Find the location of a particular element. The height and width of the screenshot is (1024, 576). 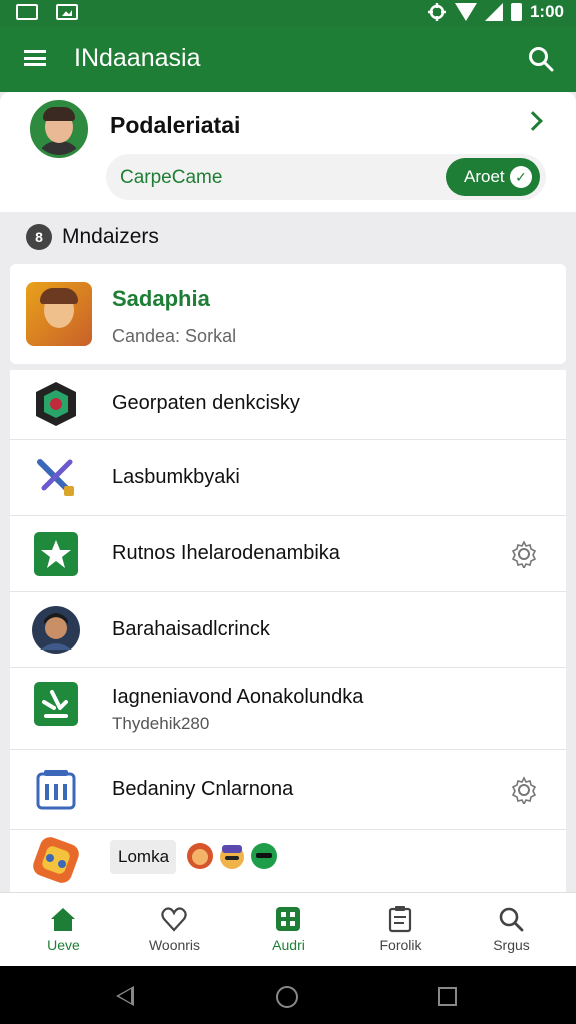

list-item-sublabel: Thydehik280 is located at coordinates (161, 723).